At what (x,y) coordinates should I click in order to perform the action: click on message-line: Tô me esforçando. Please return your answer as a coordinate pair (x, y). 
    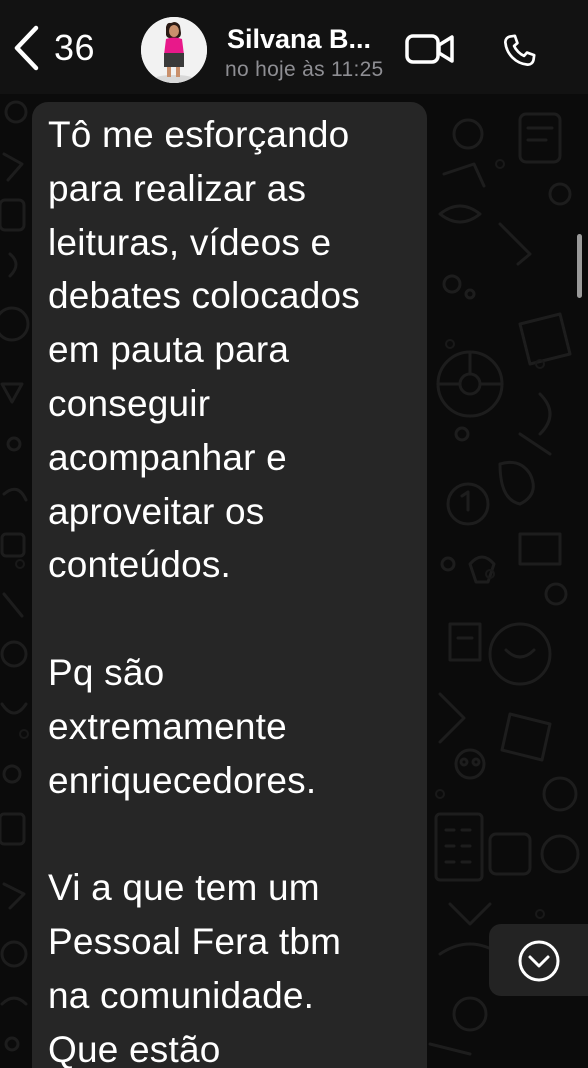
    Looking at the image, I should click on (199, 134).